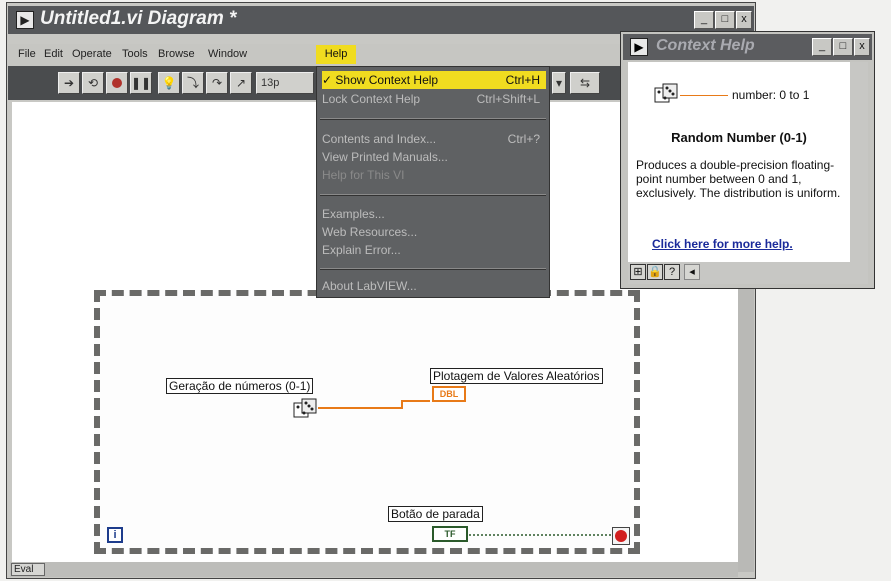  What do you see at coordinates (450, 534) in the screenshot?
I see `tf-terminal: TF` at bounding box center [450, 534].